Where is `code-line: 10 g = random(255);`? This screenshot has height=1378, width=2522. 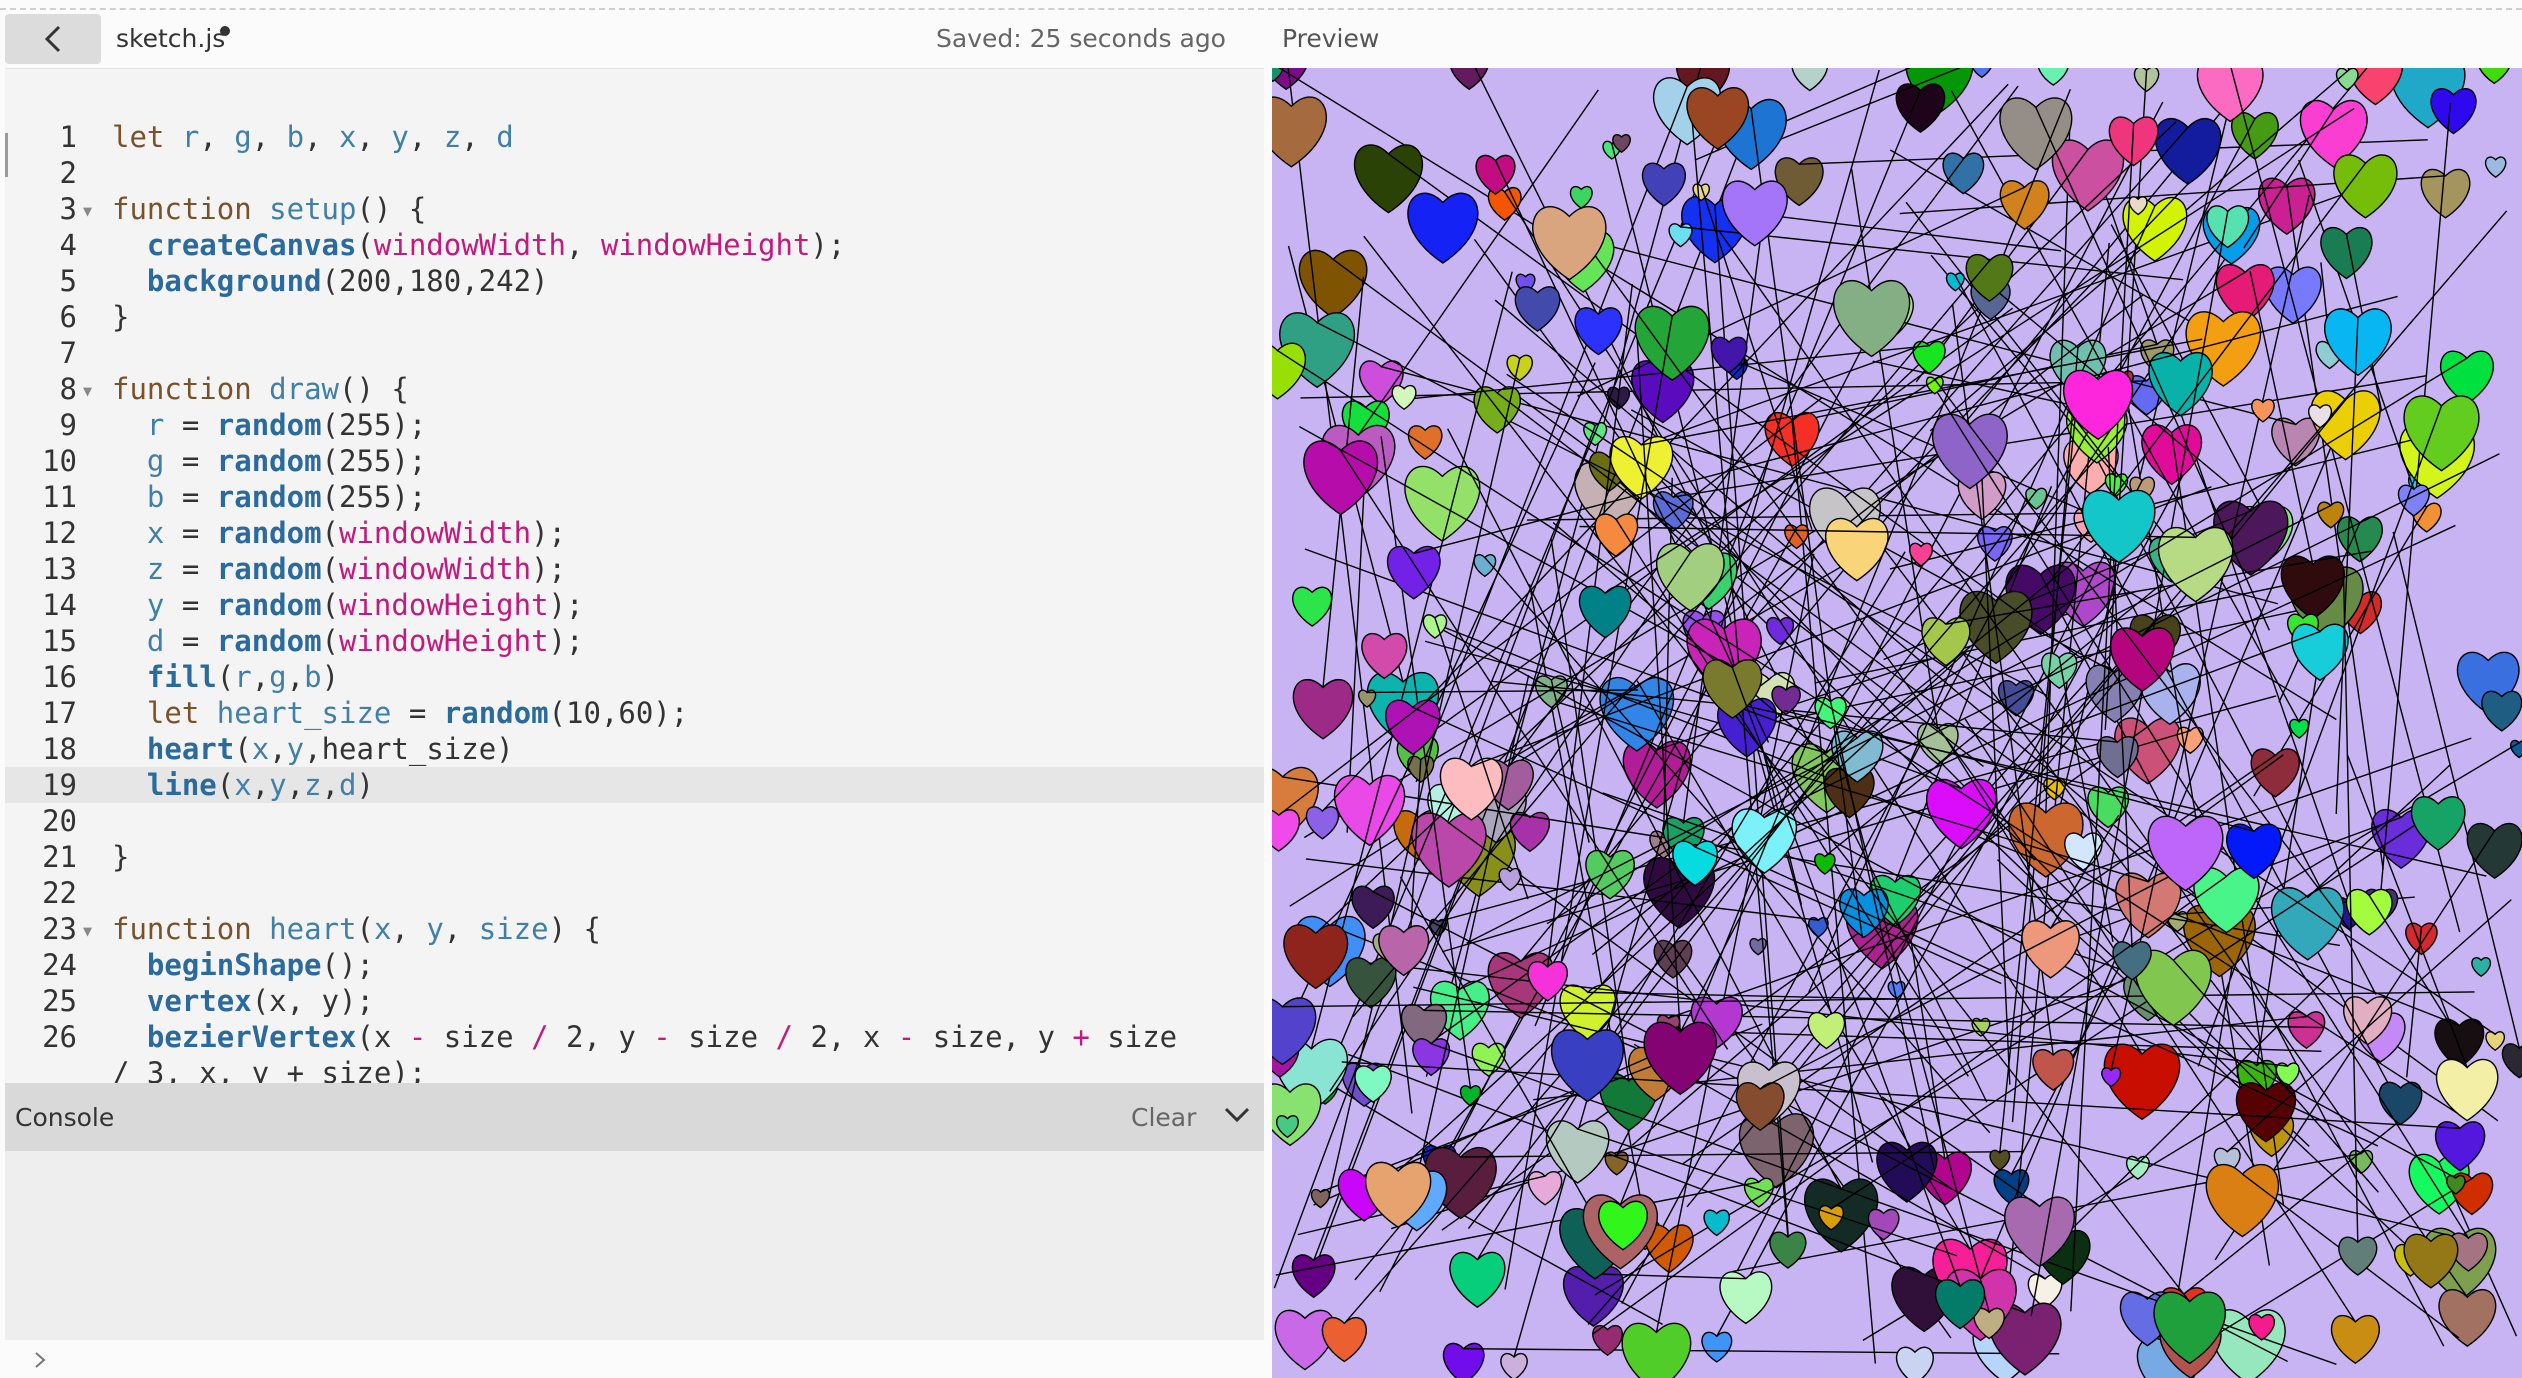 code-line: 10 g = random(255); is located at coordinates (634, 461).